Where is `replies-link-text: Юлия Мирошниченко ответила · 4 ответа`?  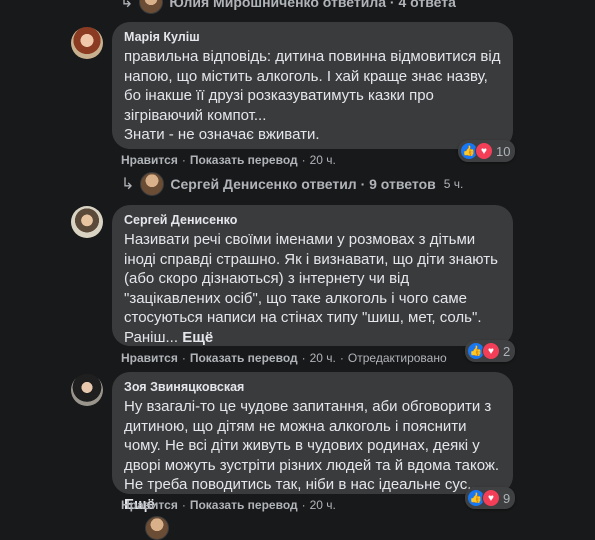
replies-link-text: Юлия Мирошниченко ответила · 4 ответа is located at coordinates (312, 5).